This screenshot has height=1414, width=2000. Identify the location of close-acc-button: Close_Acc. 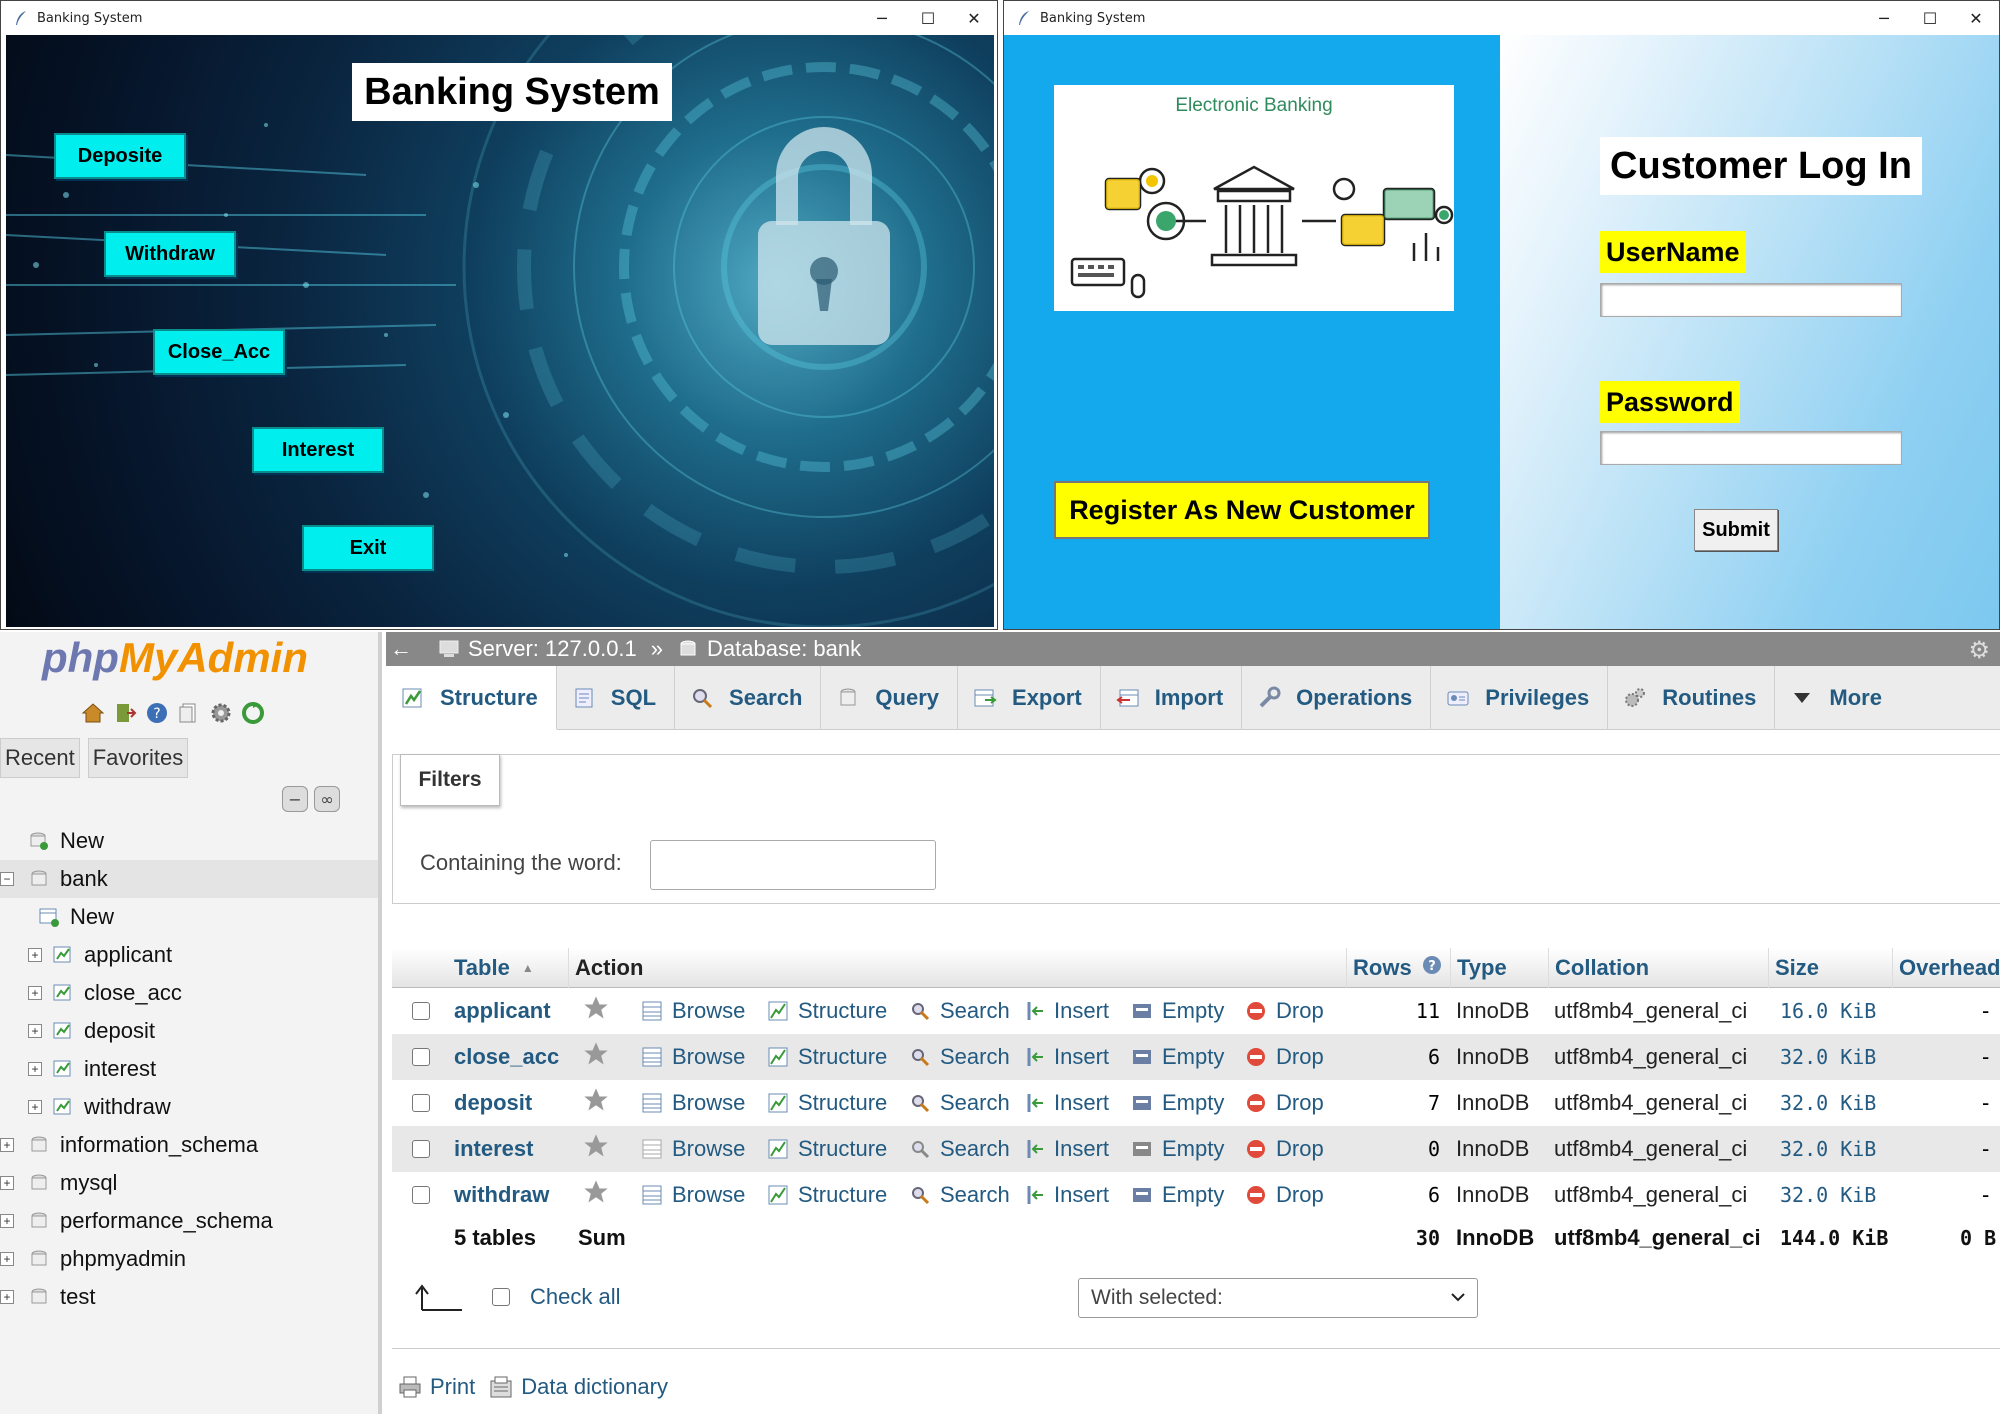
(219, 352).